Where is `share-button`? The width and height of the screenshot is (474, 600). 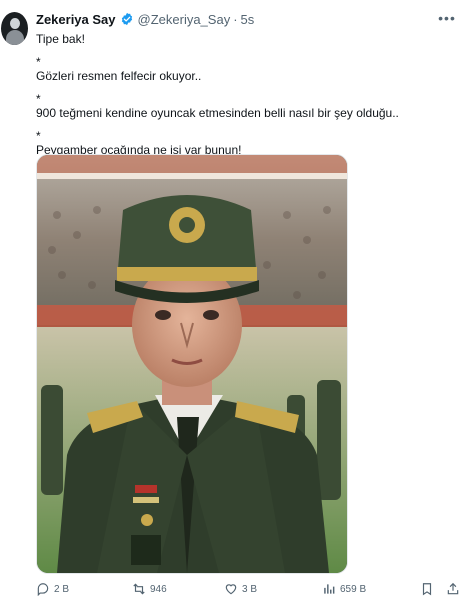 share-button is located at coordinates (455, 589).